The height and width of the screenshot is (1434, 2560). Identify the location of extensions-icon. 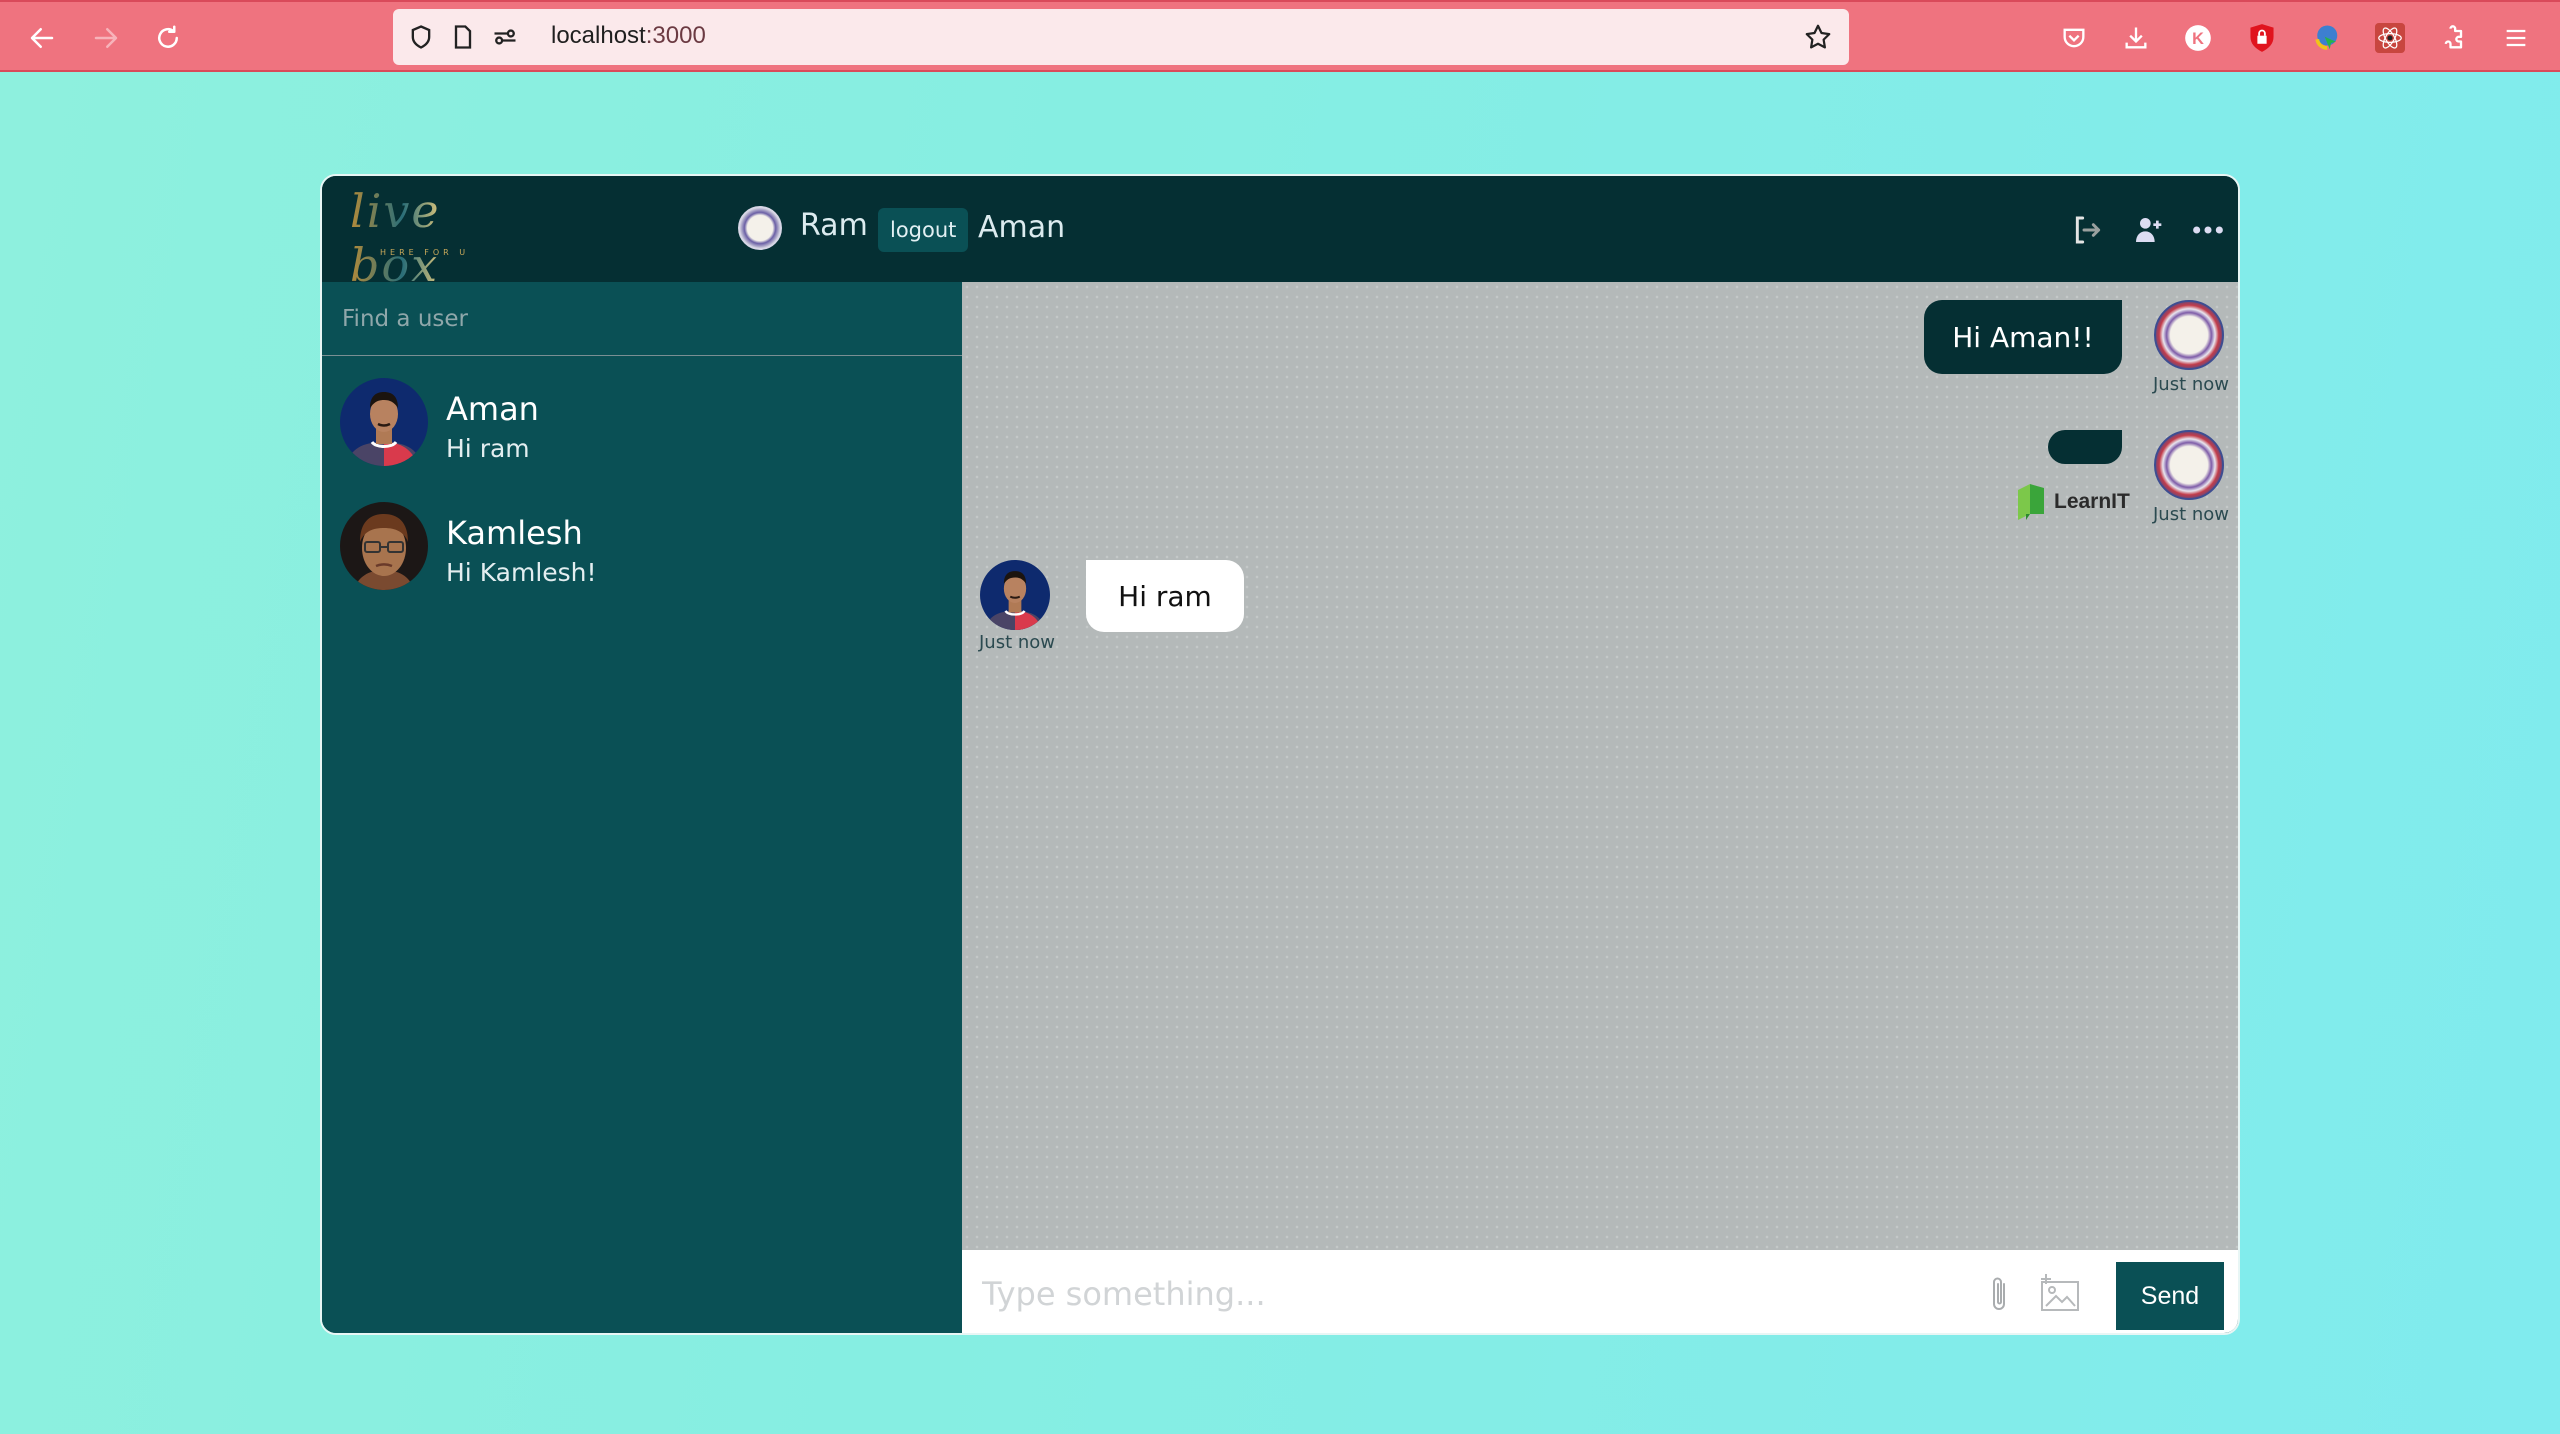
(2453, 37).